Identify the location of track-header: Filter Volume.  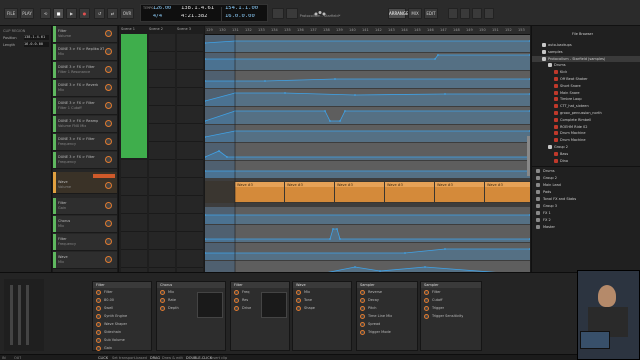
(85, 34).